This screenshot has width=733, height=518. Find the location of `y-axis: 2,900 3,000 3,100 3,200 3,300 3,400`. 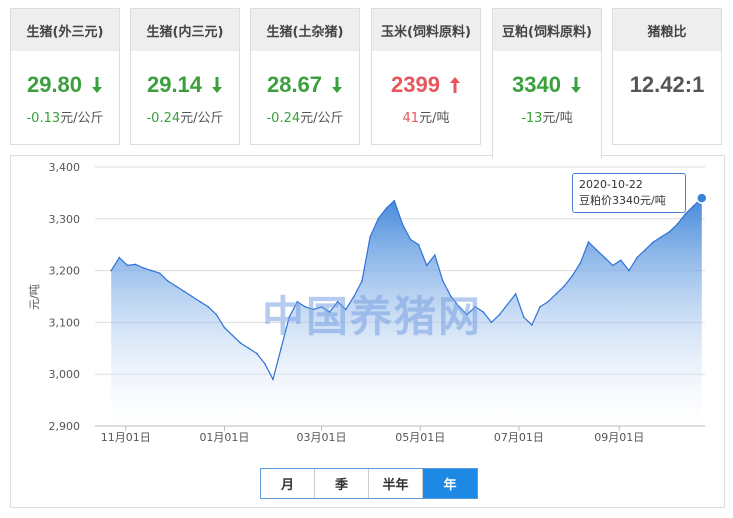

y-axis: 2,900 3,000 3,100 3,200 3,300 3,400 is located at coordinates (65, 297).